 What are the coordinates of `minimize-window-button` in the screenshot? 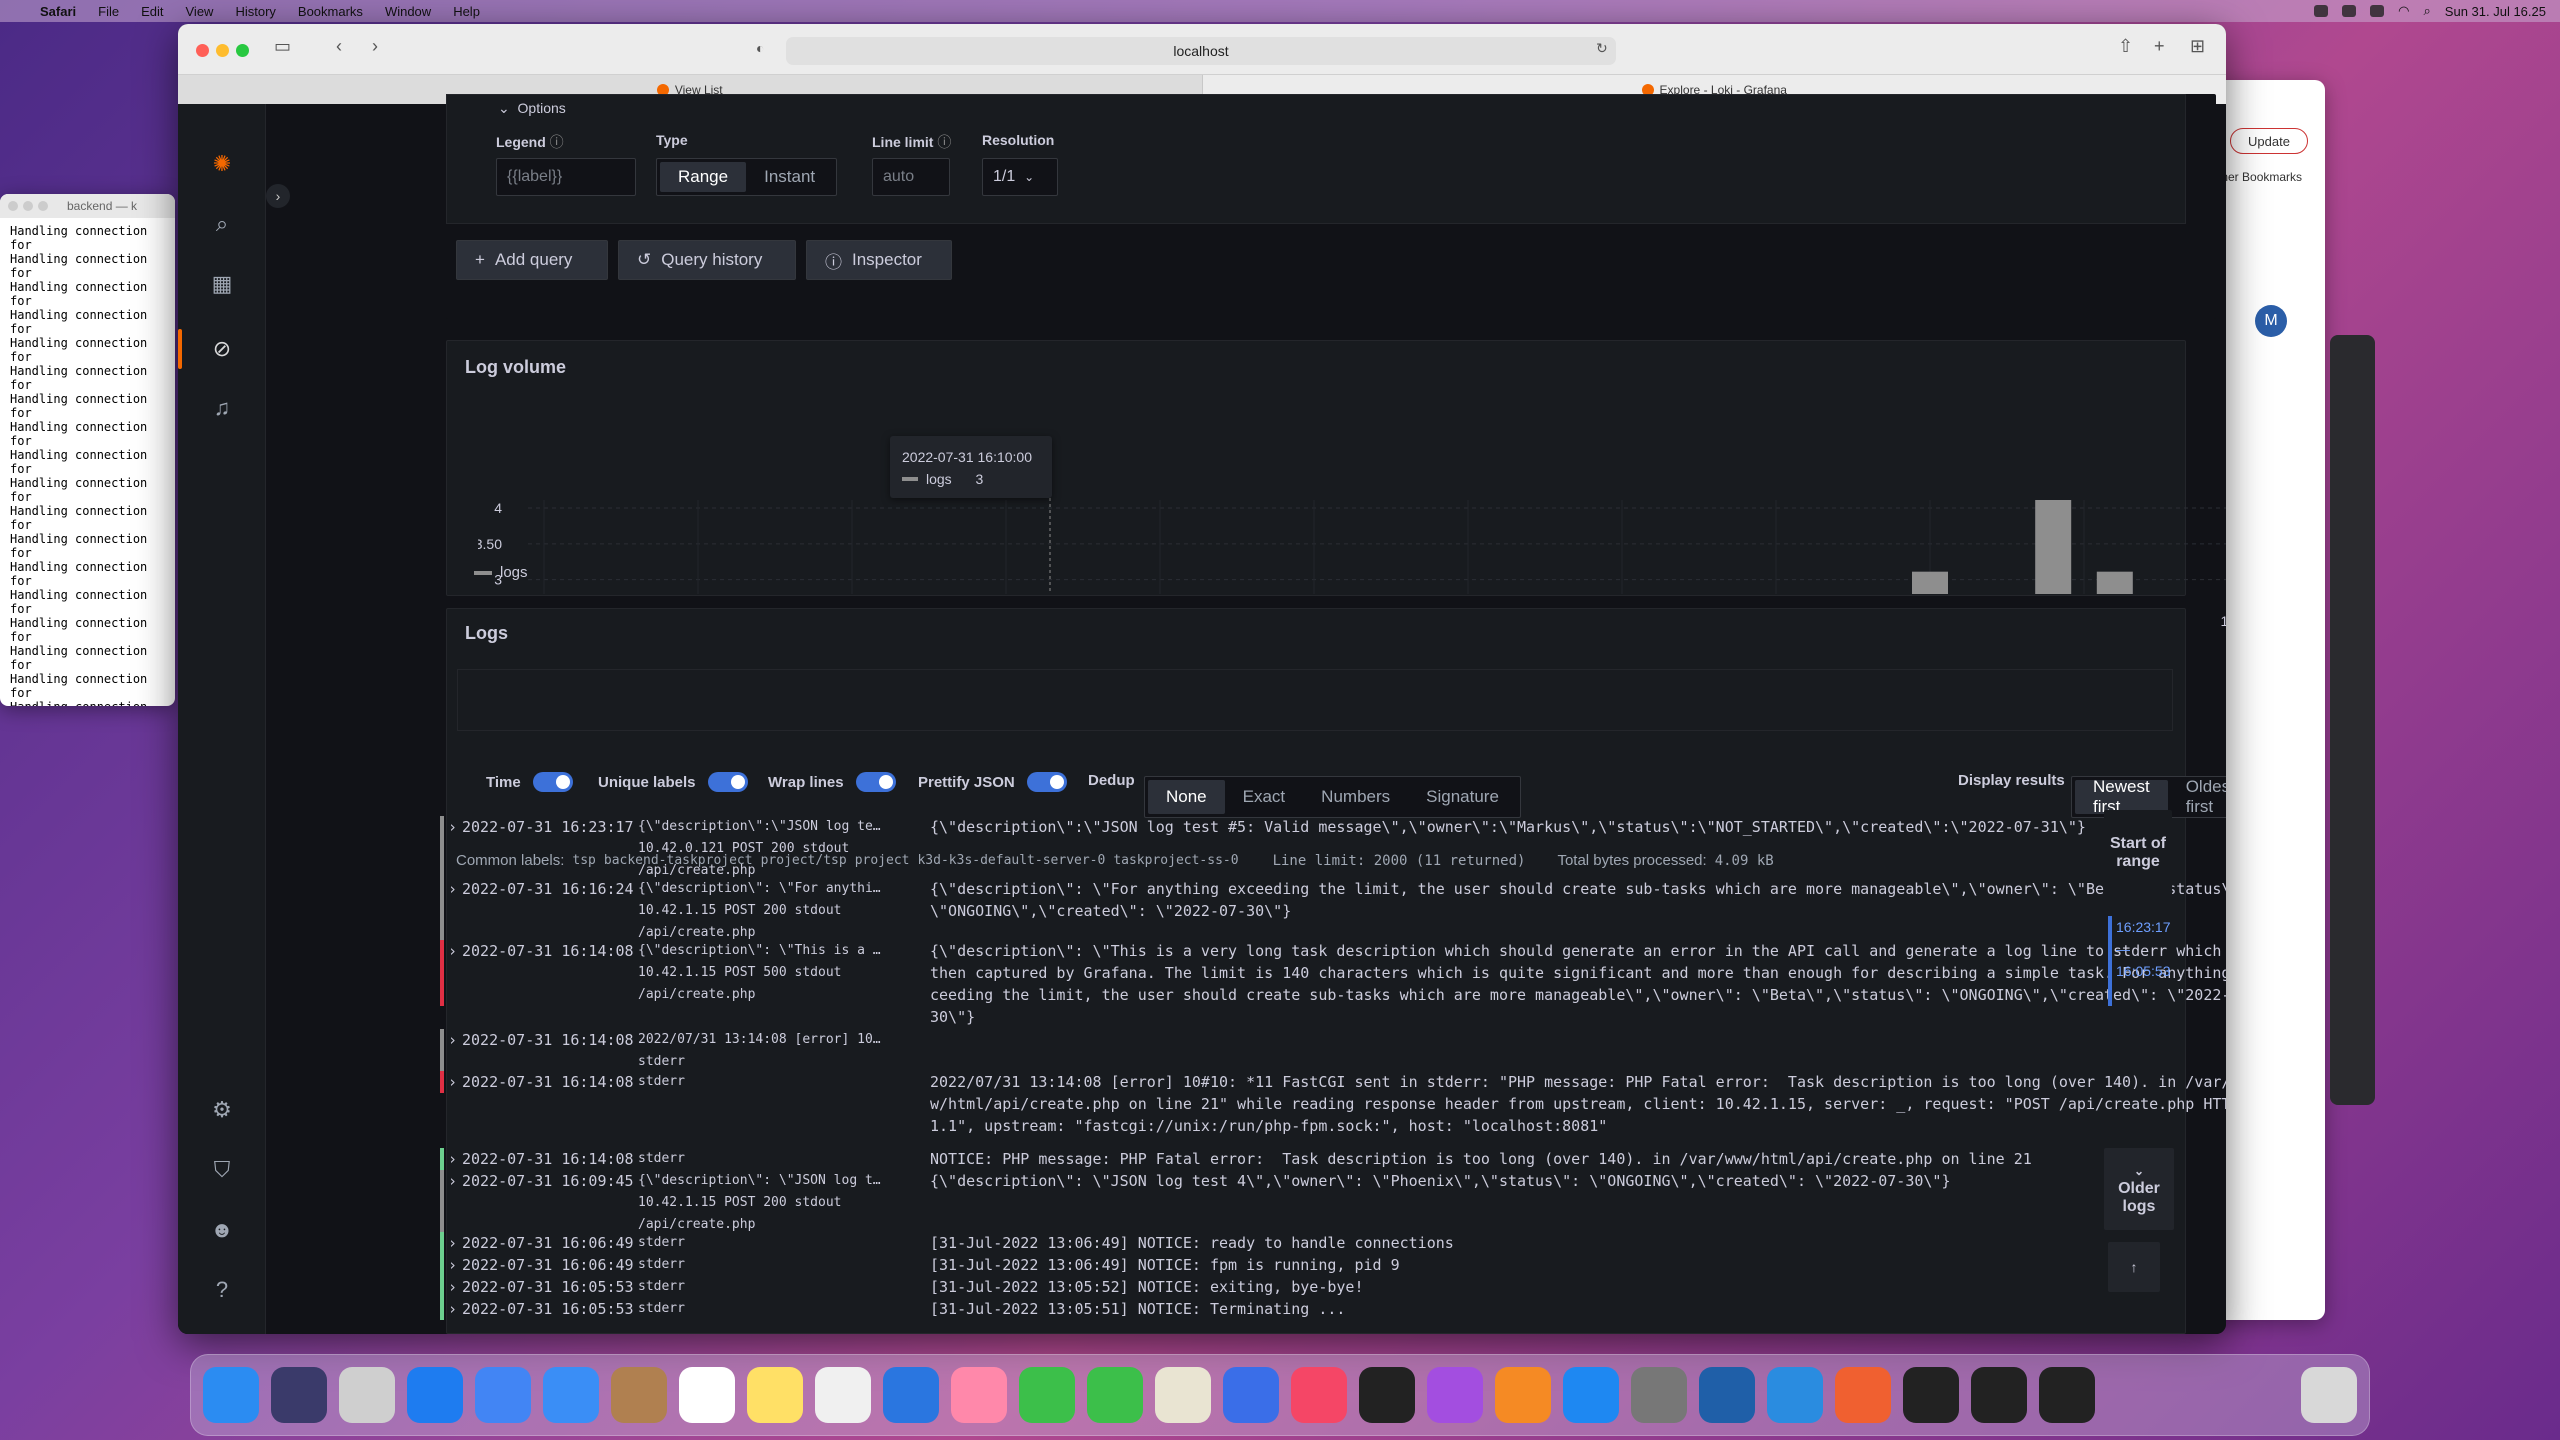 It's located at (222, 50).